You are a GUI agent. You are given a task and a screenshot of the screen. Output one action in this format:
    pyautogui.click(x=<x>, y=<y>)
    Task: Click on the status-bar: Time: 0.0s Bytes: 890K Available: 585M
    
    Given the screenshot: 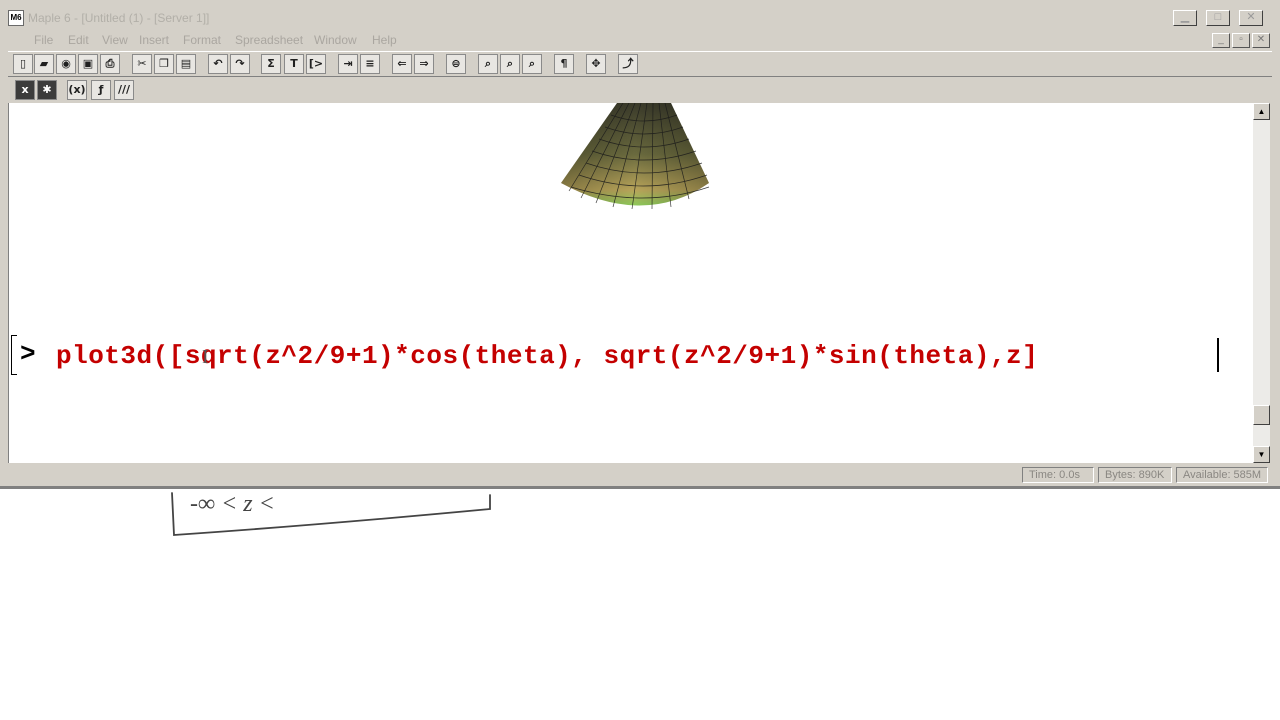 What is the action you would take?
    pyautogui.click(x=640, y=474)
    